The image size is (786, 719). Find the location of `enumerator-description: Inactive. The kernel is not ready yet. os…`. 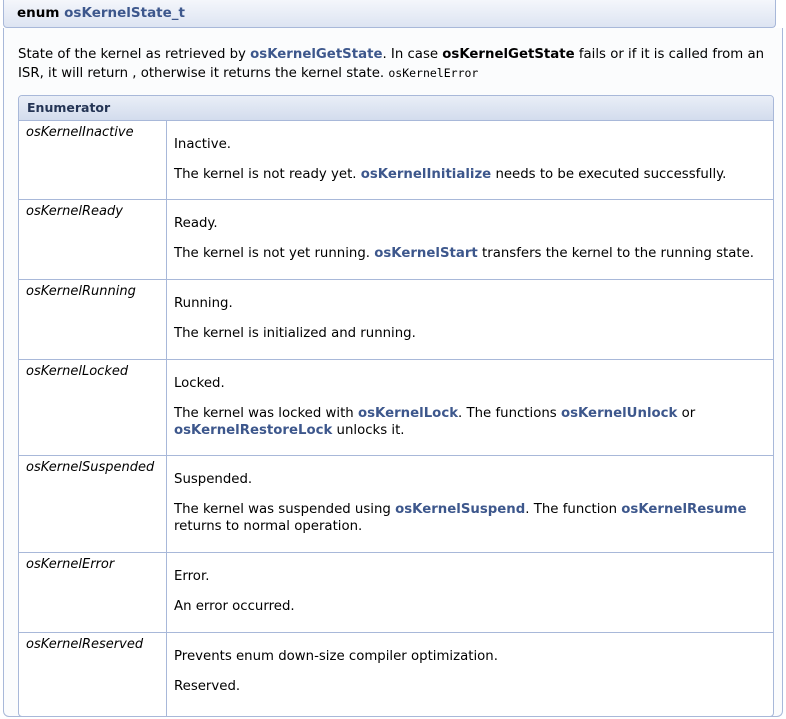

enumerator-description: Inactive. The kernel is not ready yet. os… is located at coordinates (470, 160).